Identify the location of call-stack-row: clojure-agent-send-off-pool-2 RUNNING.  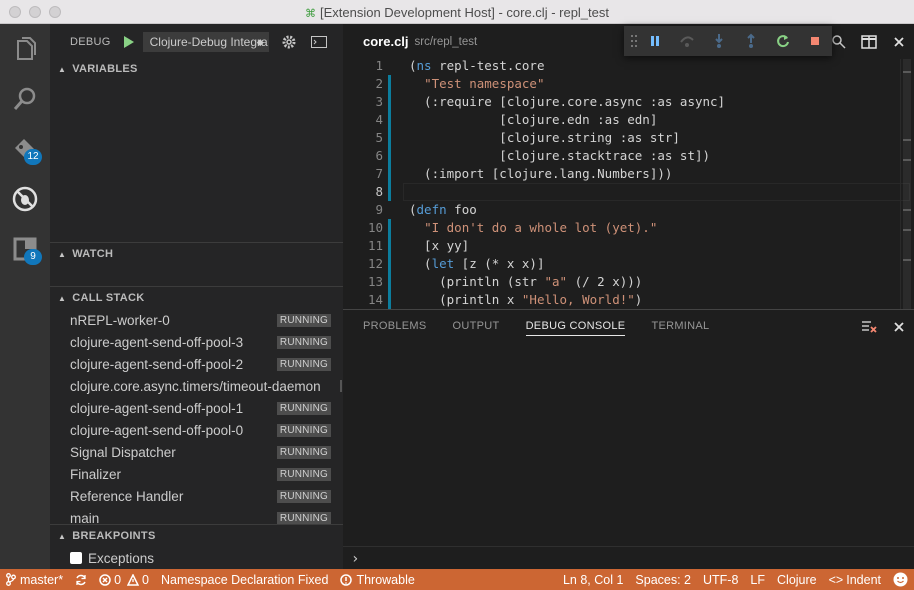
(196, 364).